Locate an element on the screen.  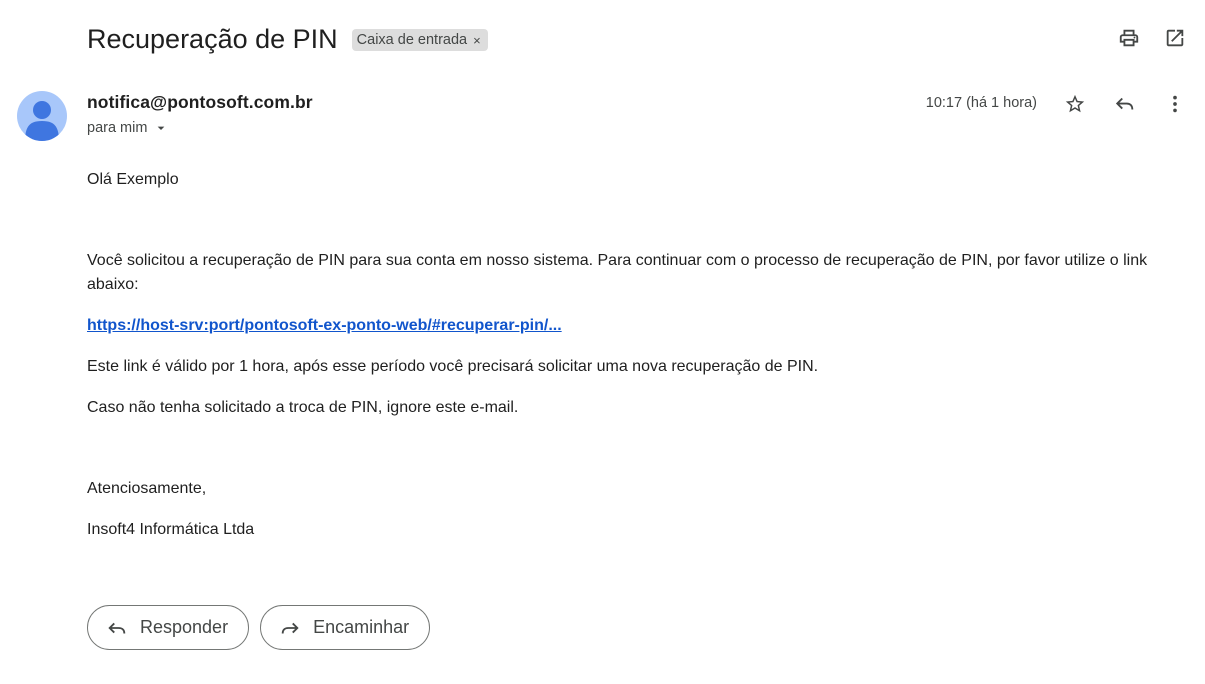
greeting: Olá Exemplo is located at coordinates (133, 179).